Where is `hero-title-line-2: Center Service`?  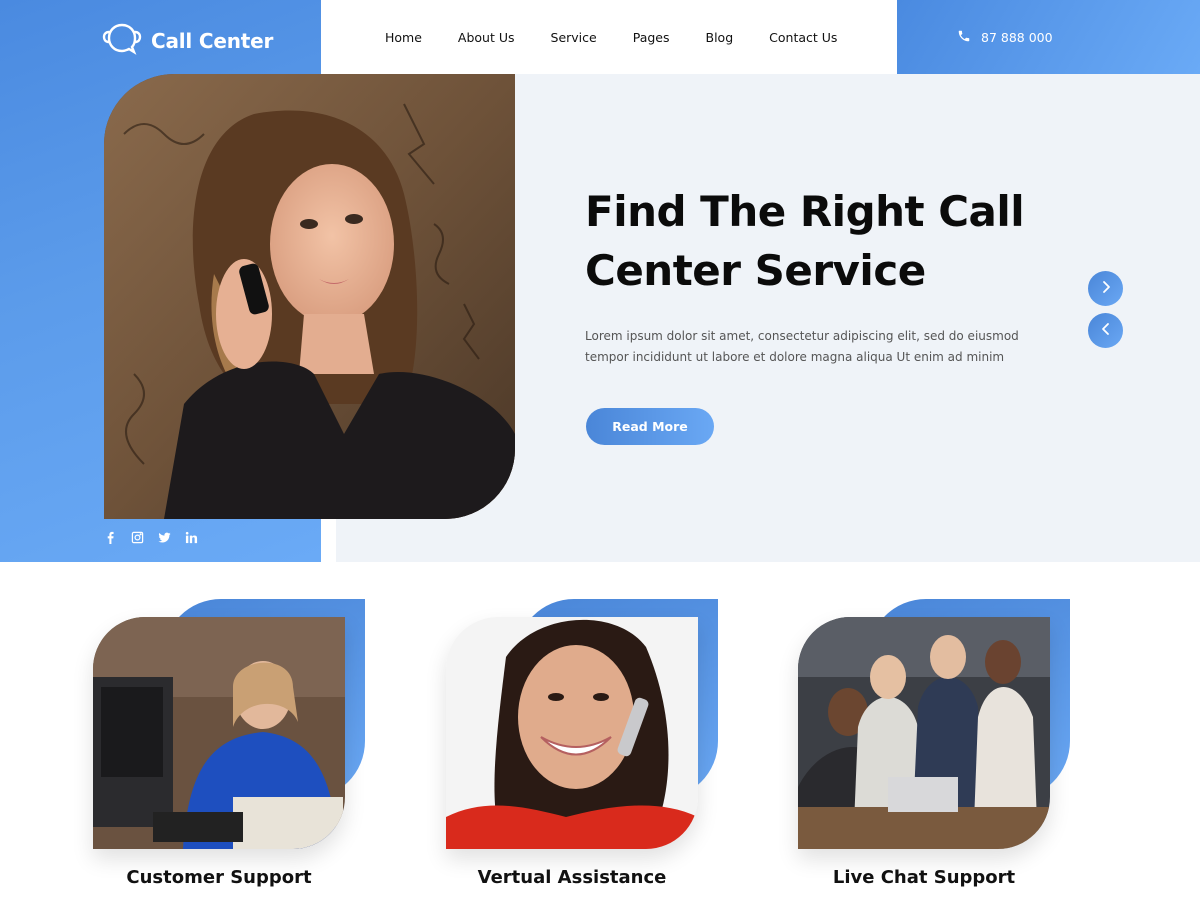 hero-title-line-2: Center Service is located at coordinates (755, 270).